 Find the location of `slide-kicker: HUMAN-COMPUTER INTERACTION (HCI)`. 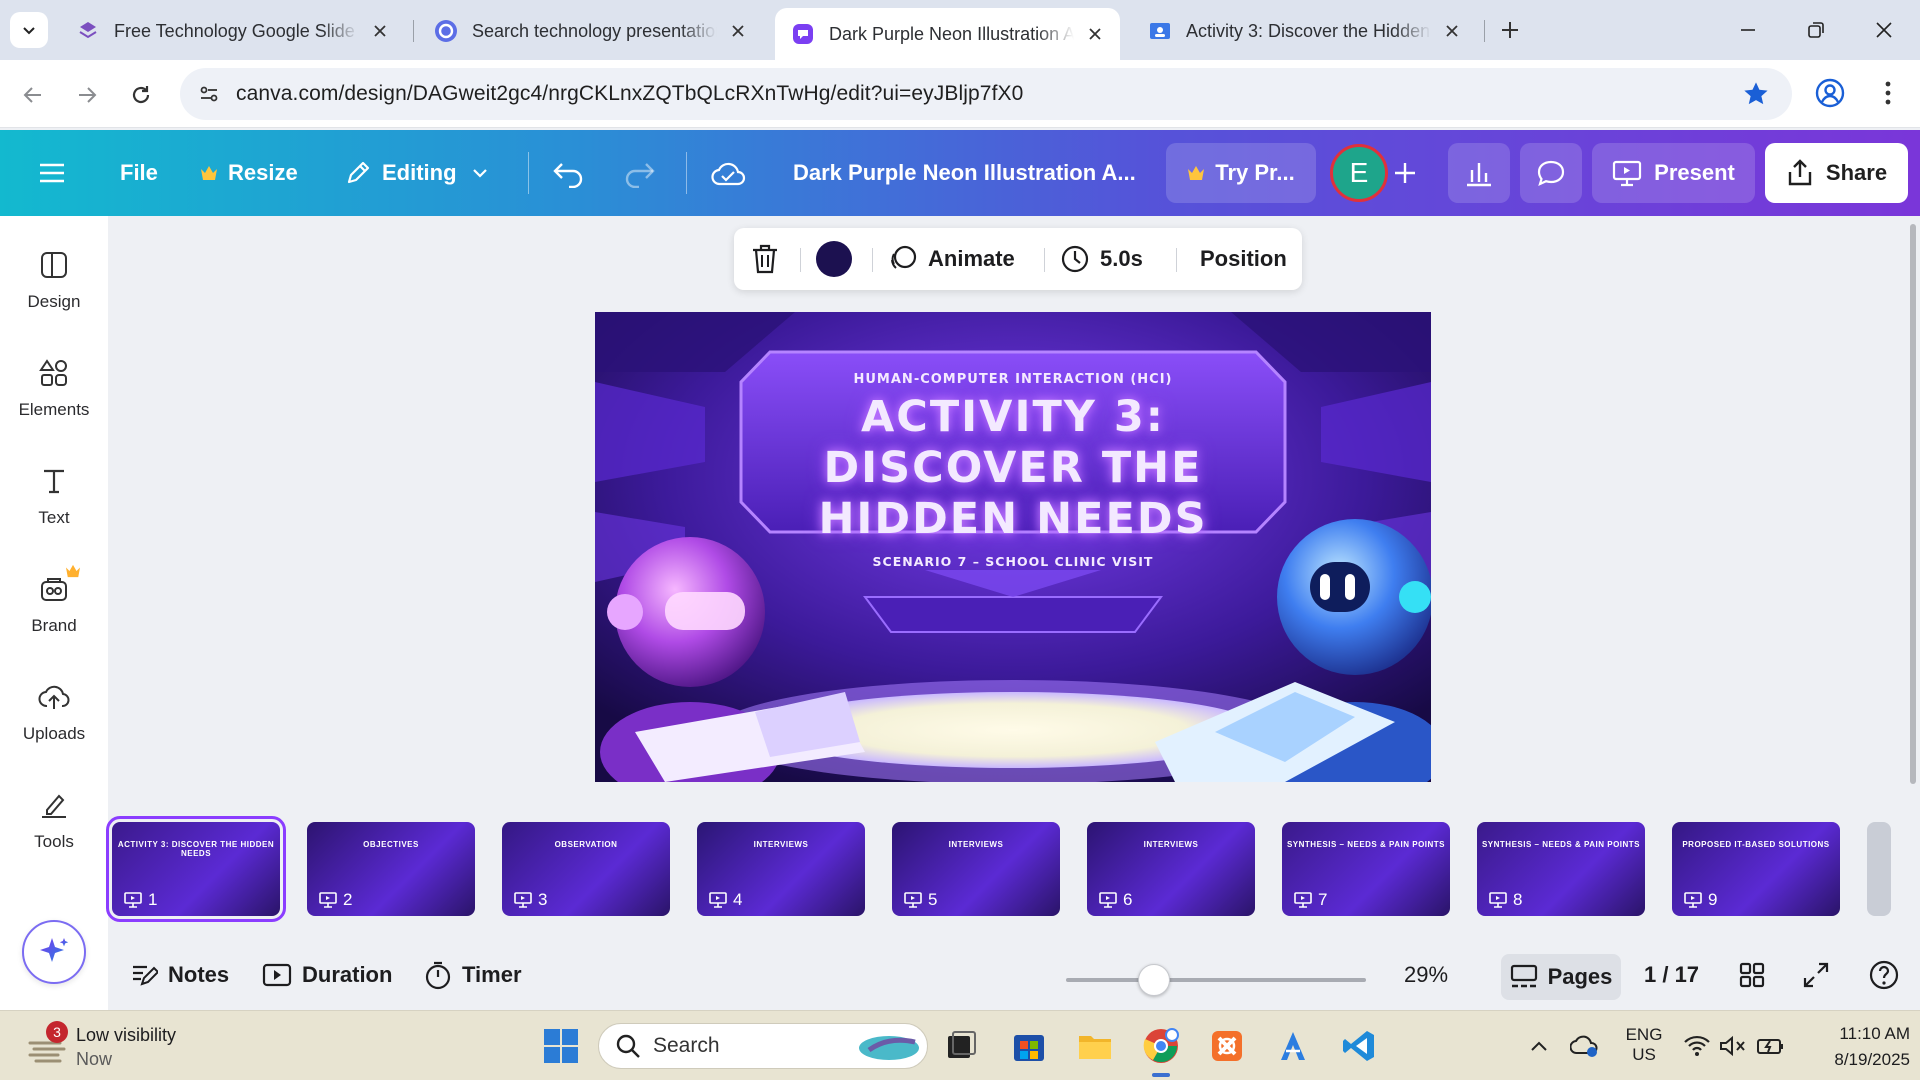

slide-kicker: HUMAN-COMPUTER INTERACTION (HCI) is located at coordinates (1013, 379).